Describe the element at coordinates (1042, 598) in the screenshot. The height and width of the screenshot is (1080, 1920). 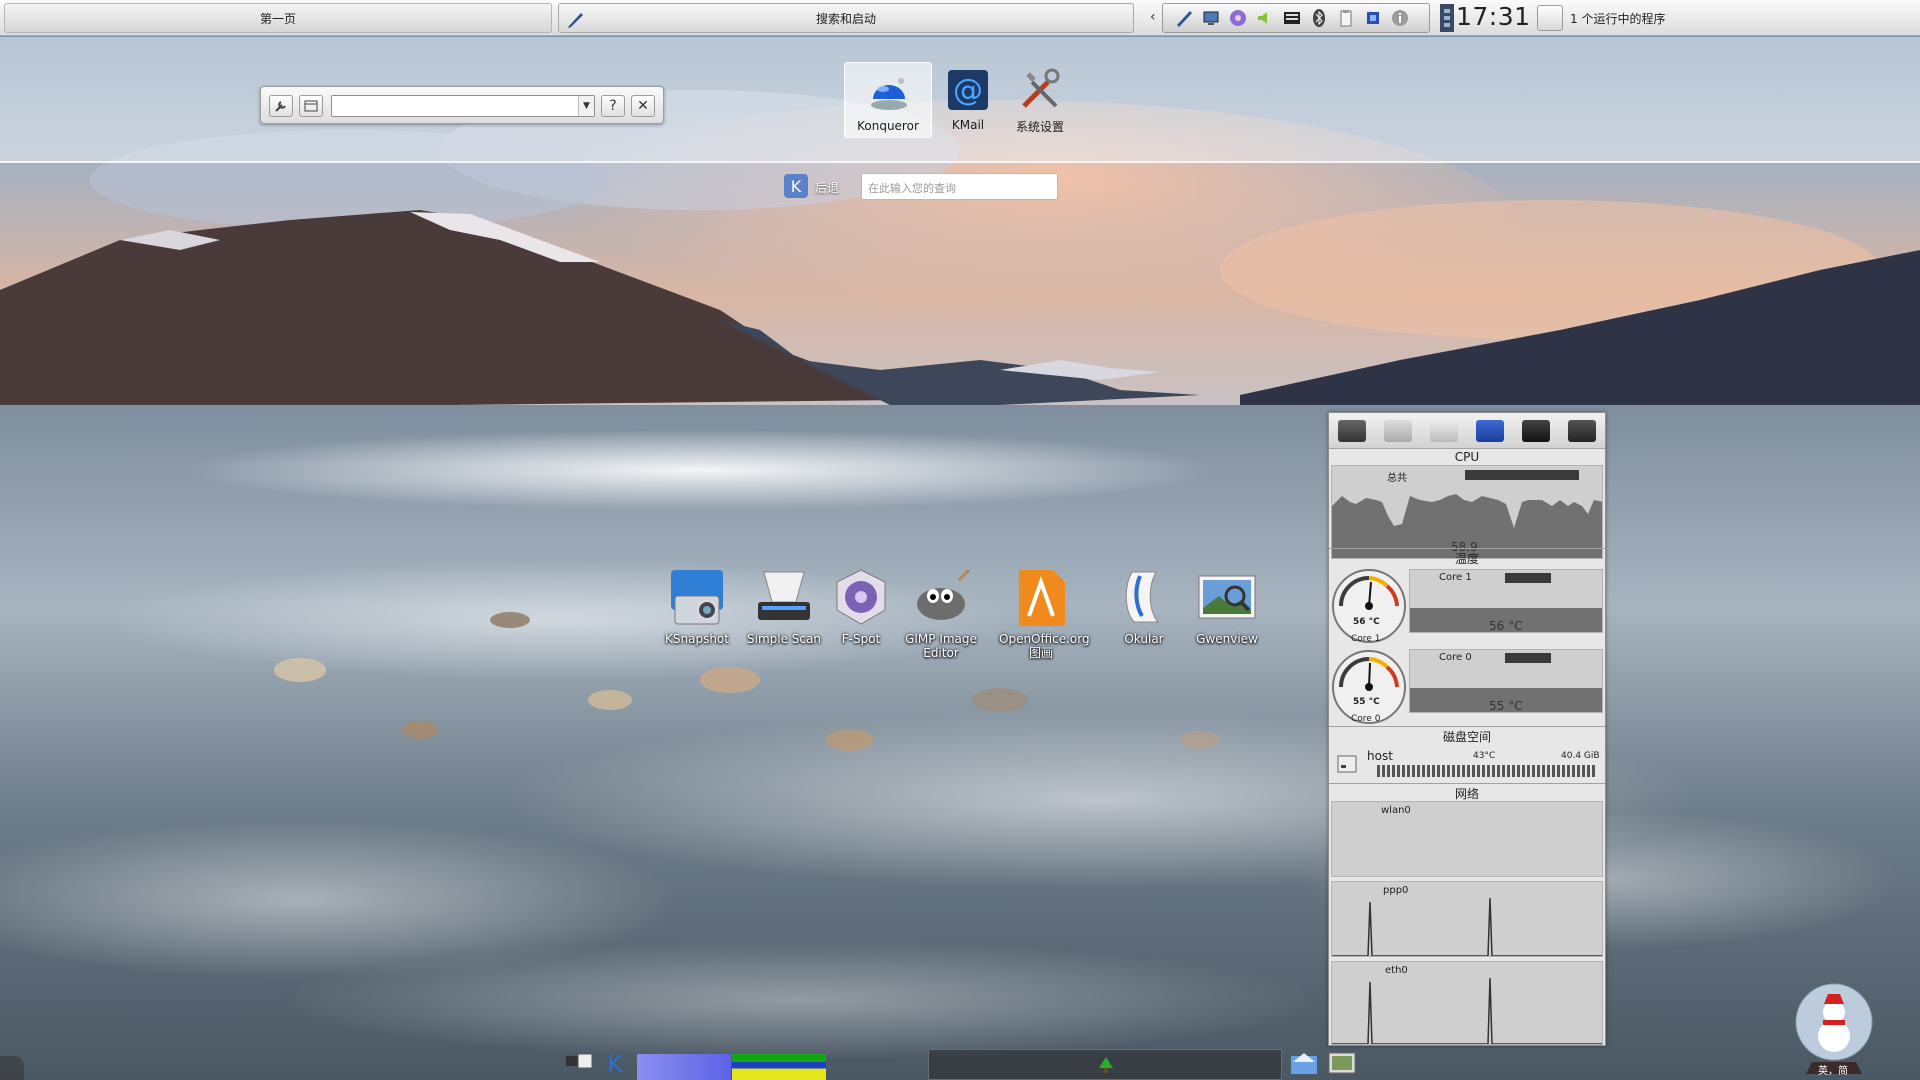
I see `openoffice-draw-icon` at that location.